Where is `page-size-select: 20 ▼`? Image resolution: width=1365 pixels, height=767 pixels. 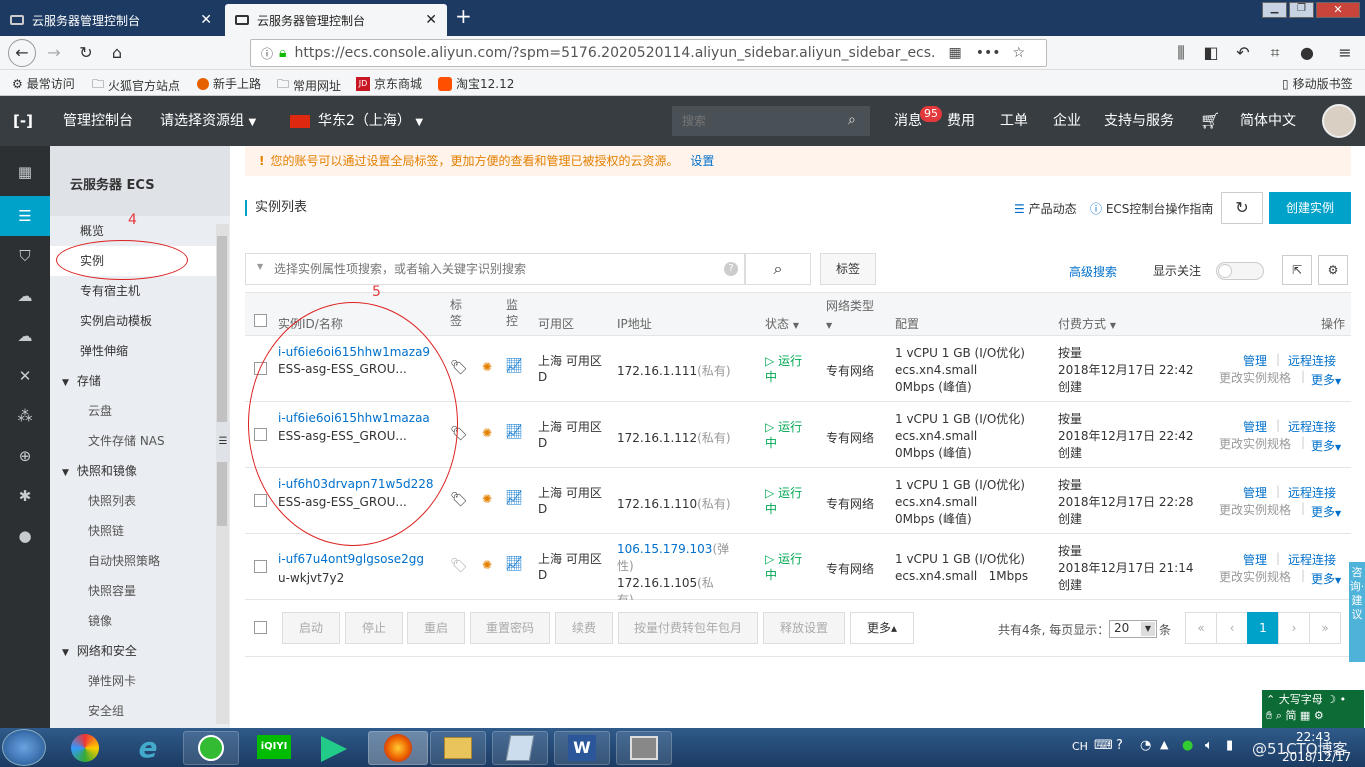 page-size-select: 20 ▼ is located at coordinates (1133, 629).